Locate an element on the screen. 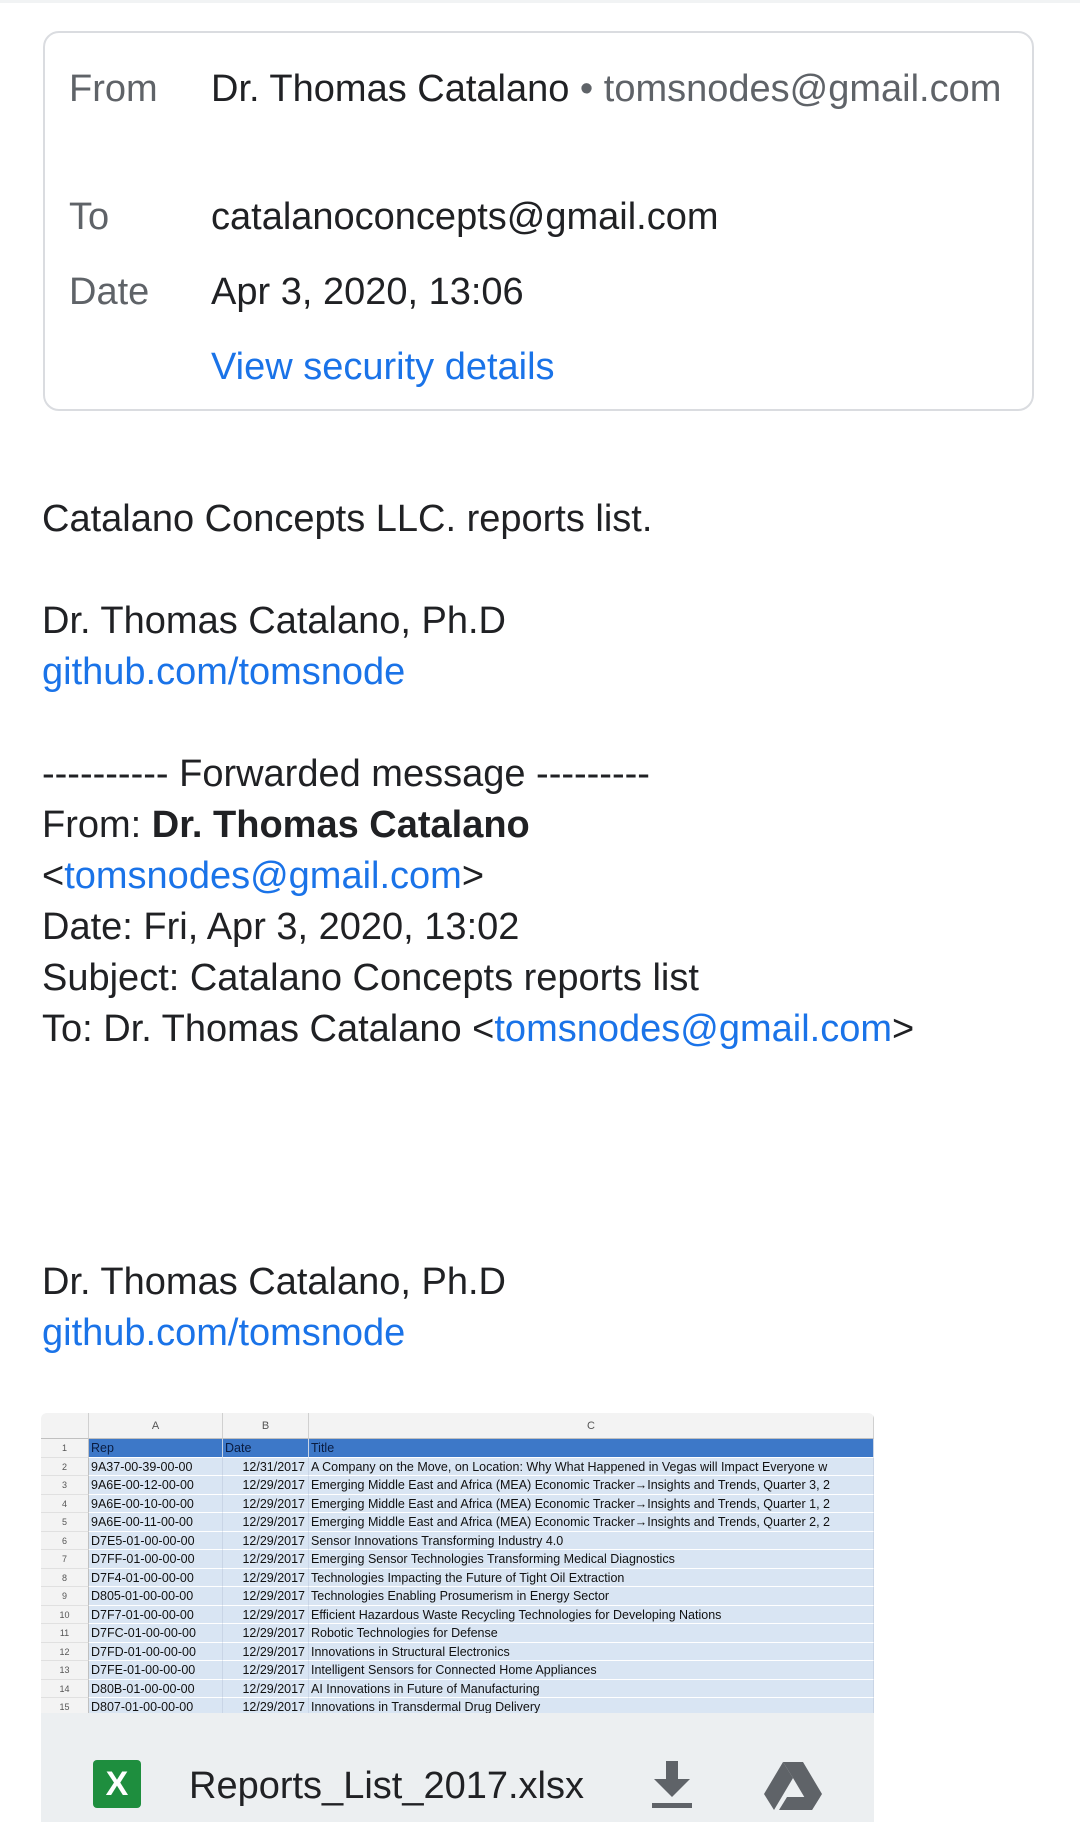  signature-github-link-2: github.com/tomsnode is located at coordinates (223, 1333).